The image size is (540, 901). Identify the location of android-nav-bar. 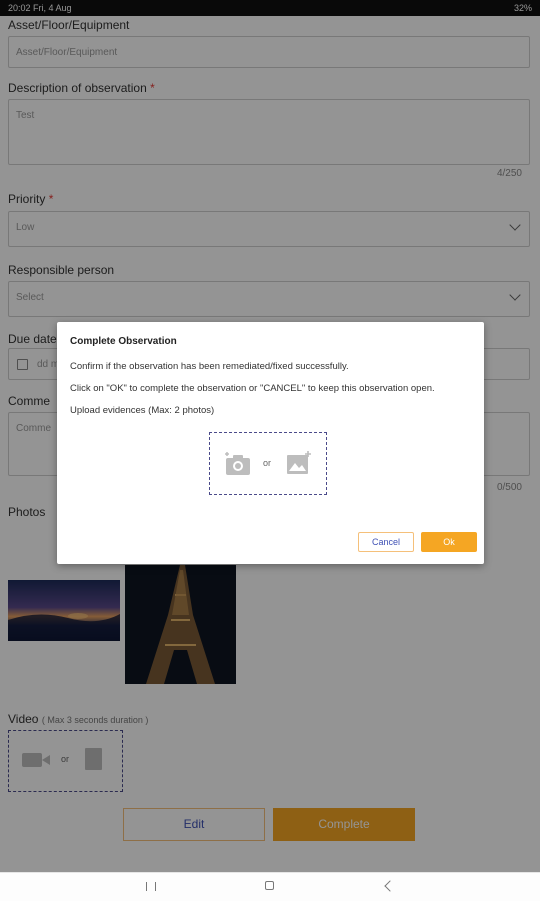
(270, 886).